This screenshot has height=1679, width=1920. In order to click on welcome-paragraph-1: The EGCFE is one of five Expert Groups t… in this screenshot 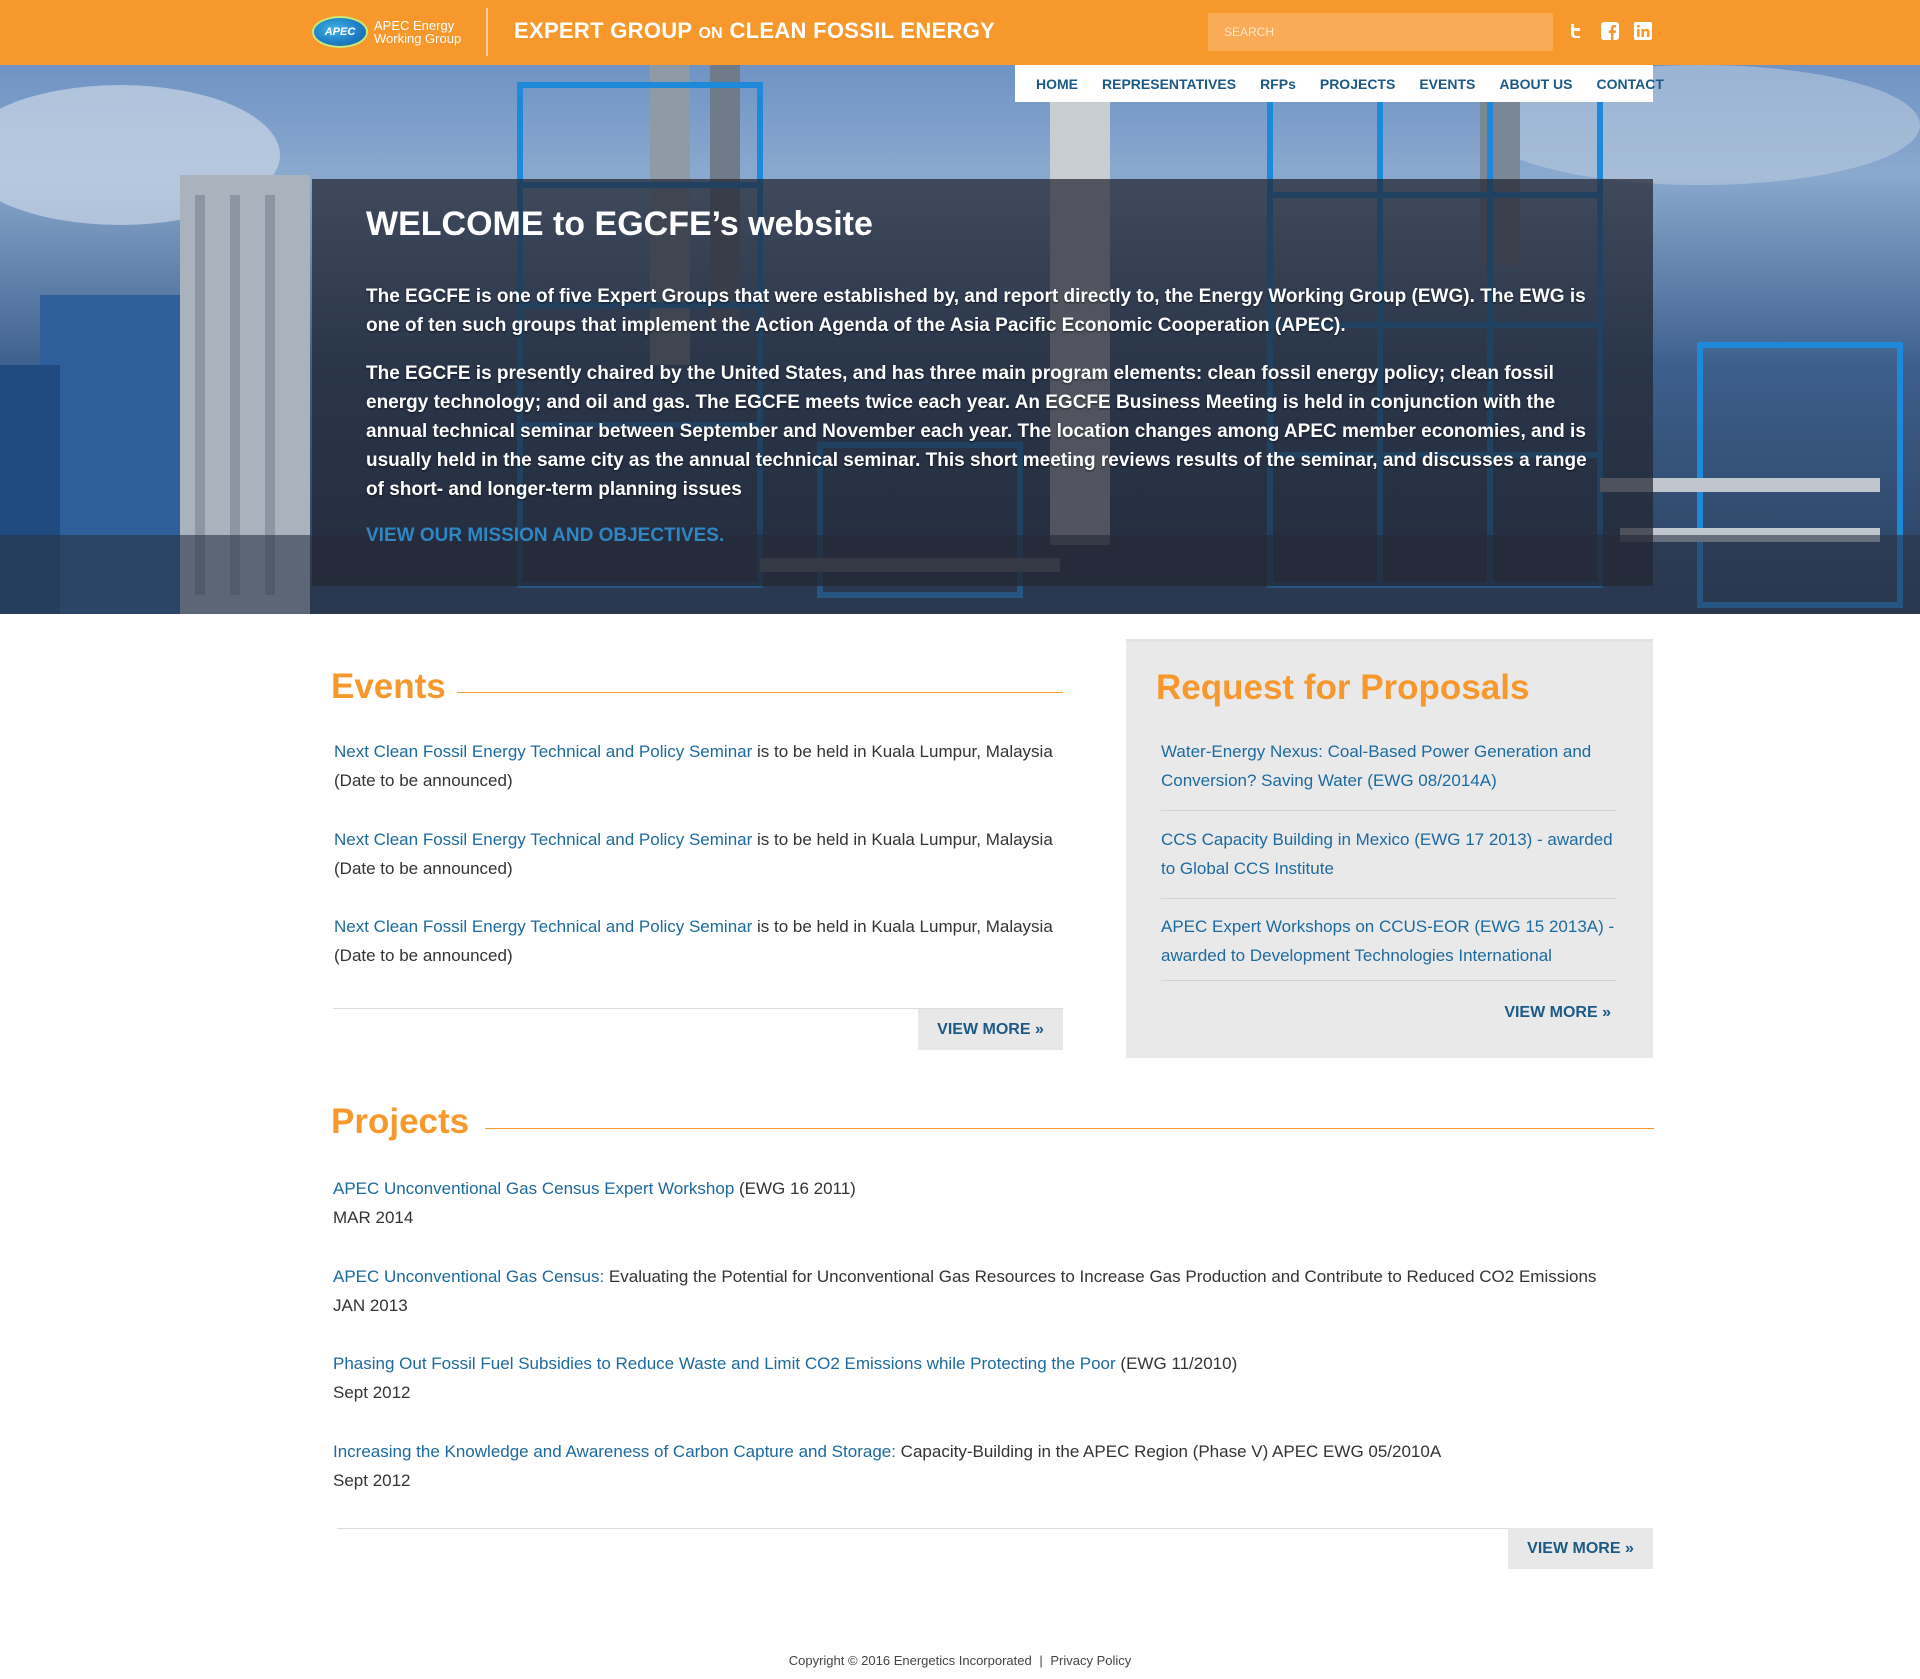, I will do `click(976, 311)`.